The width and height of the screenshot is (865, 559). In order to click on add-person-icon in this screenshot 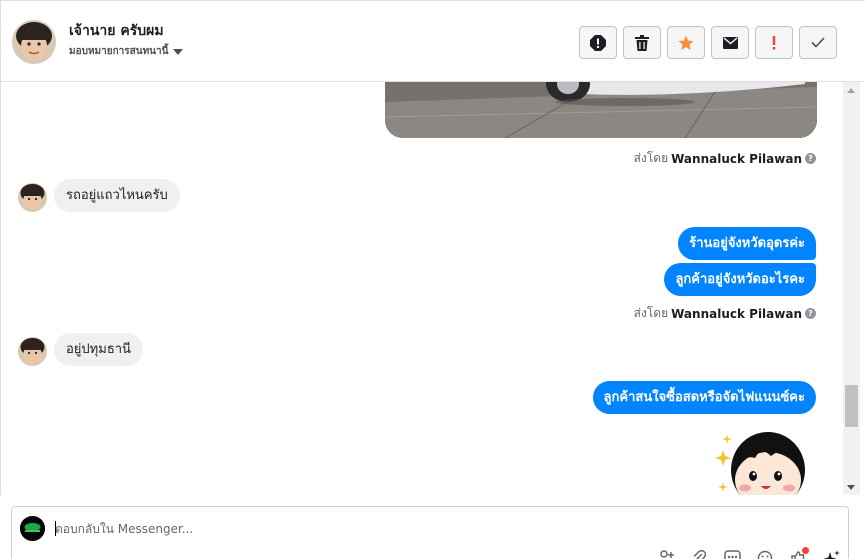, I will do `click(667, 554)`.